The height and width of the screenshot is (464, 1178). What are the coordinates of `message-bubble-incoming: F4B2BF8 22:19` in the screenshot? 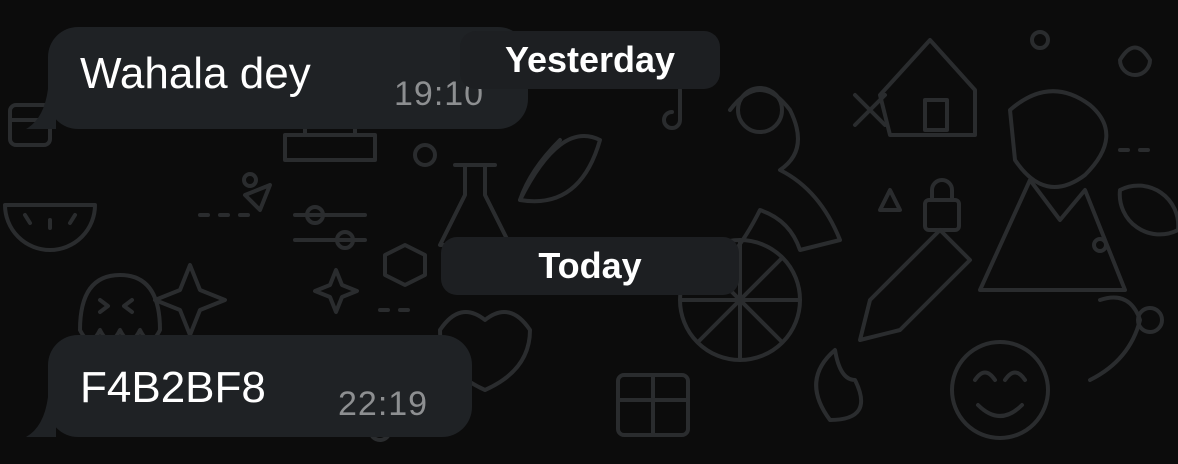 It's located at (249, 386).